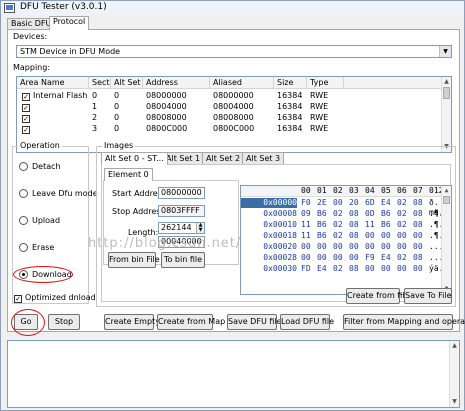 Image resolution: width=465 pixels, height=411 pixels. Describe the element at coordinates (377, 296) in the screenshot. I see `create-from-file-button: Create from file` at that location.